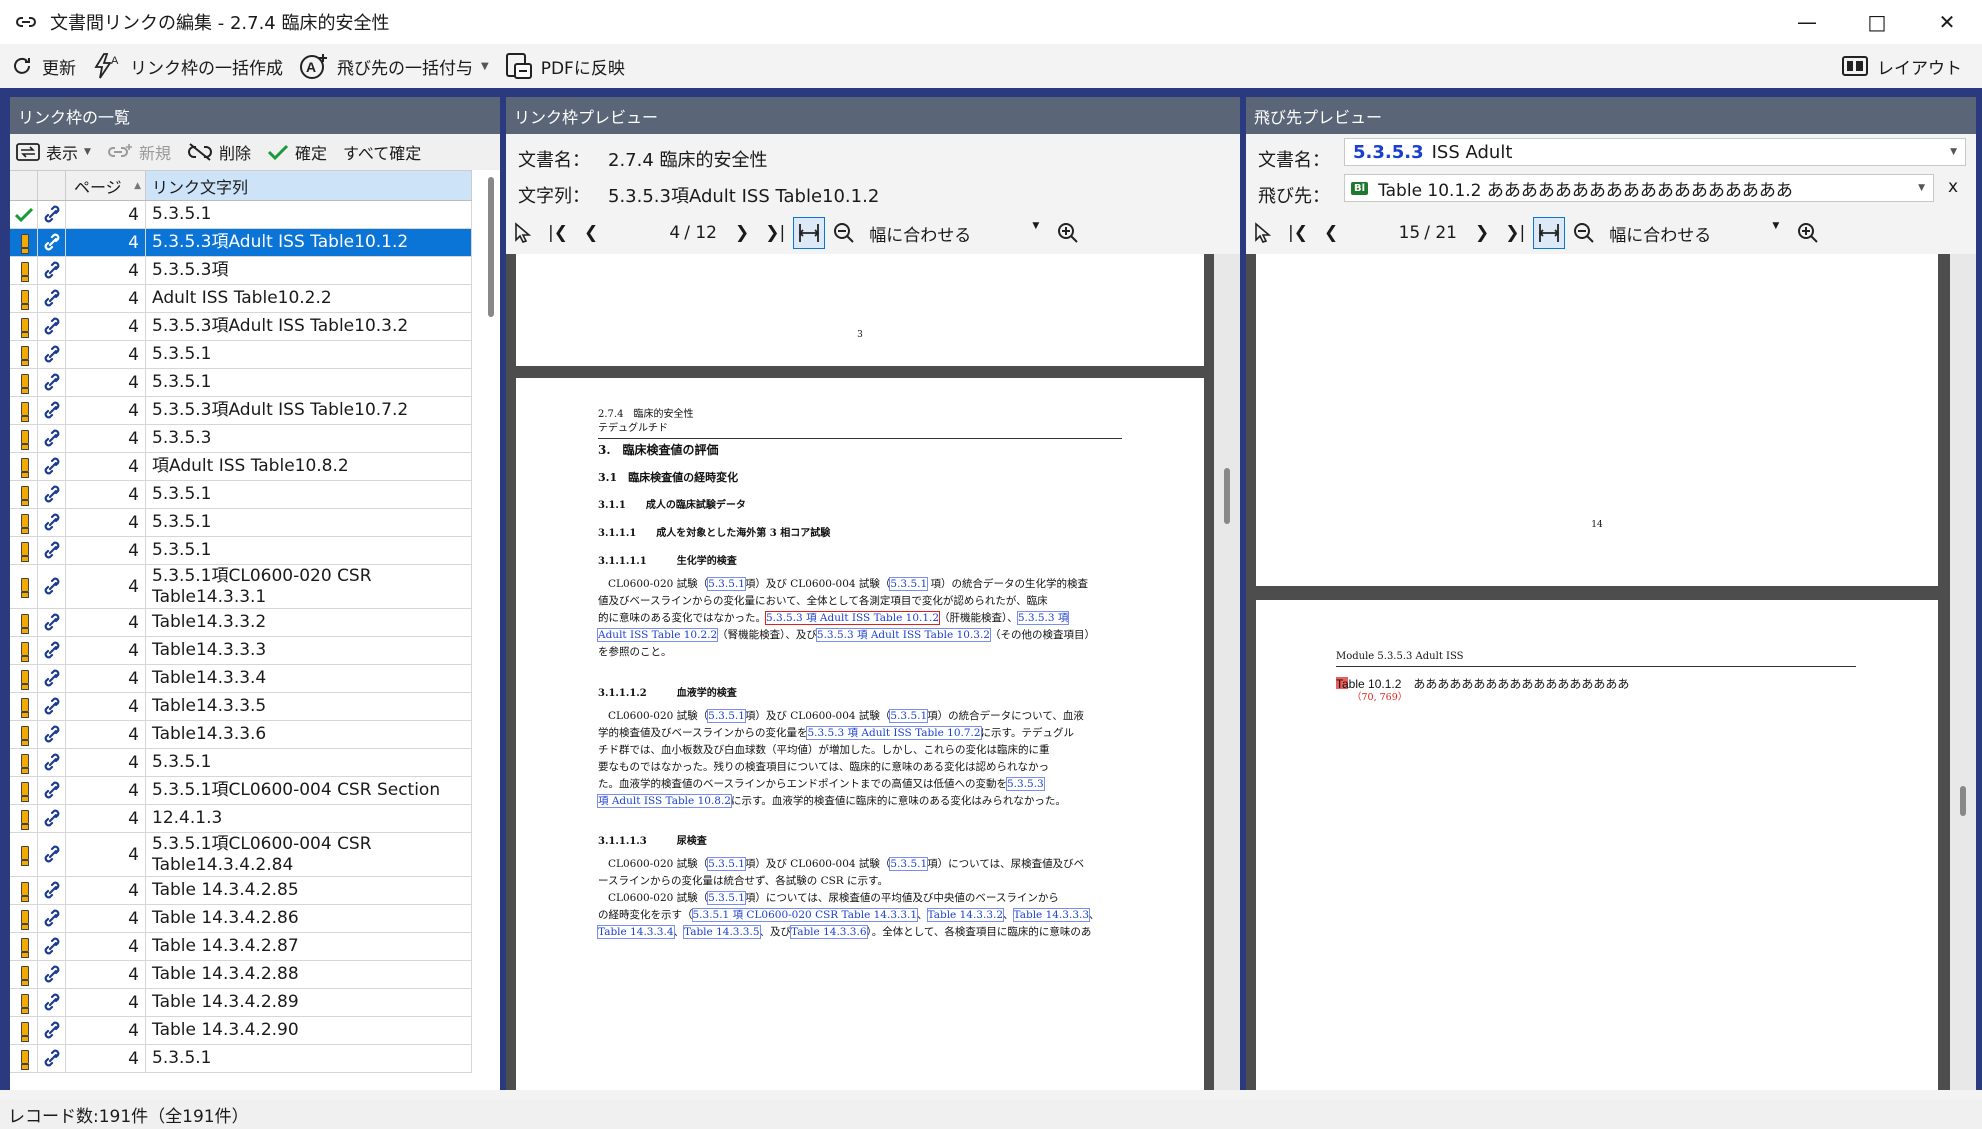 This screenshot has width=1982, height=1129. I want to click on link-frame: 項 Adult ISS Table 10.8.2, so click(664, 801).